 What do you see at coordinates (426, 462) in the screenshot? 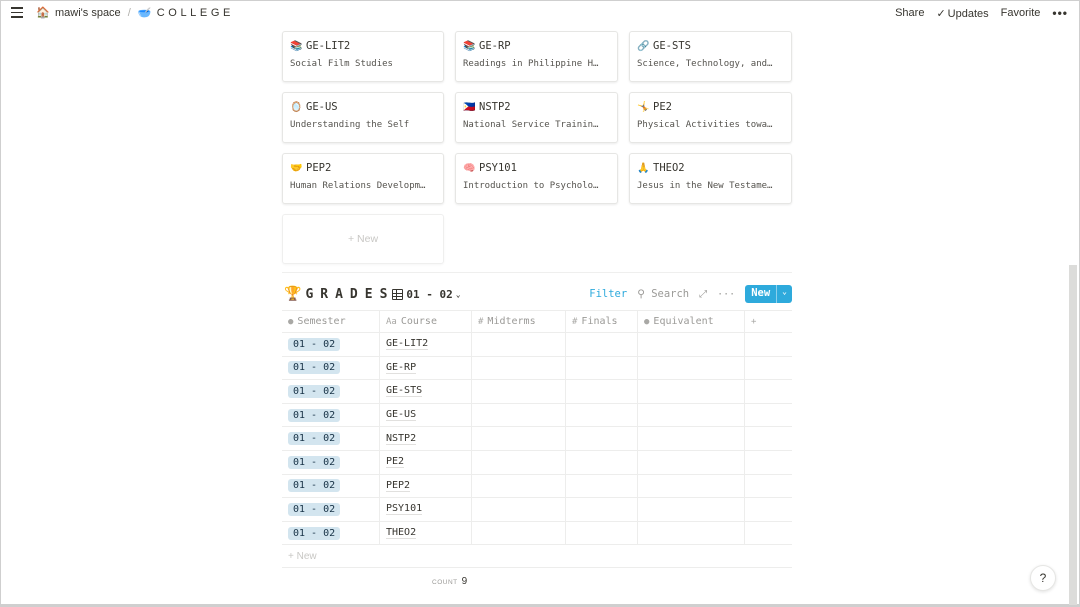
I see `course-cell: PE2` at bounding box center [426, 462].